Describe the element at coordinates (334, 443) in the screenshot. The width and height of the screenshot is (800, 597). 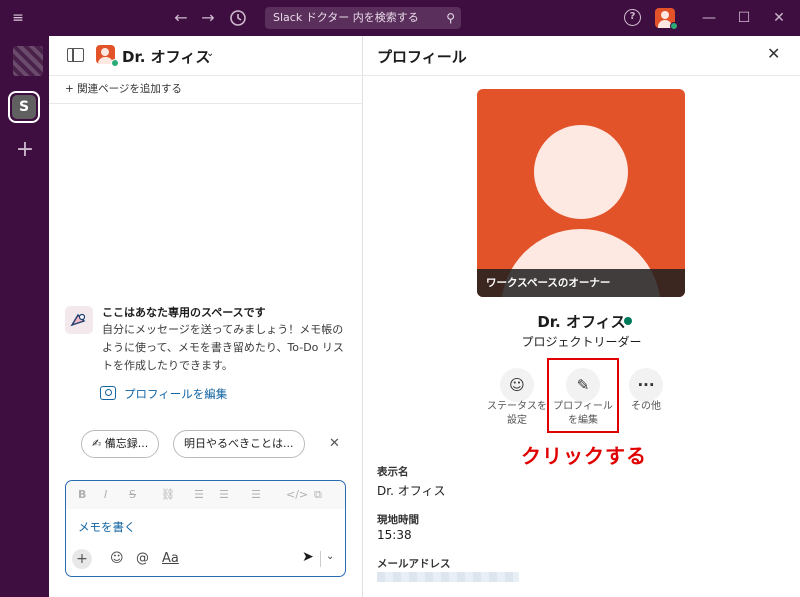
I see `close-suggestions-icon: ✕` at that location.